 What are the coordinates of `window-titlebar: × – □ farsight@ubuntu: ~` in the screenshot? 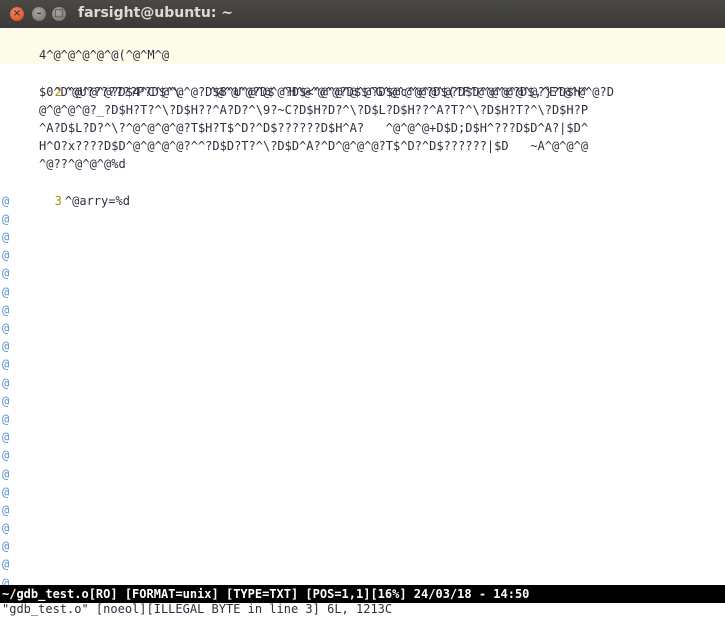 It's located at (362, 14).